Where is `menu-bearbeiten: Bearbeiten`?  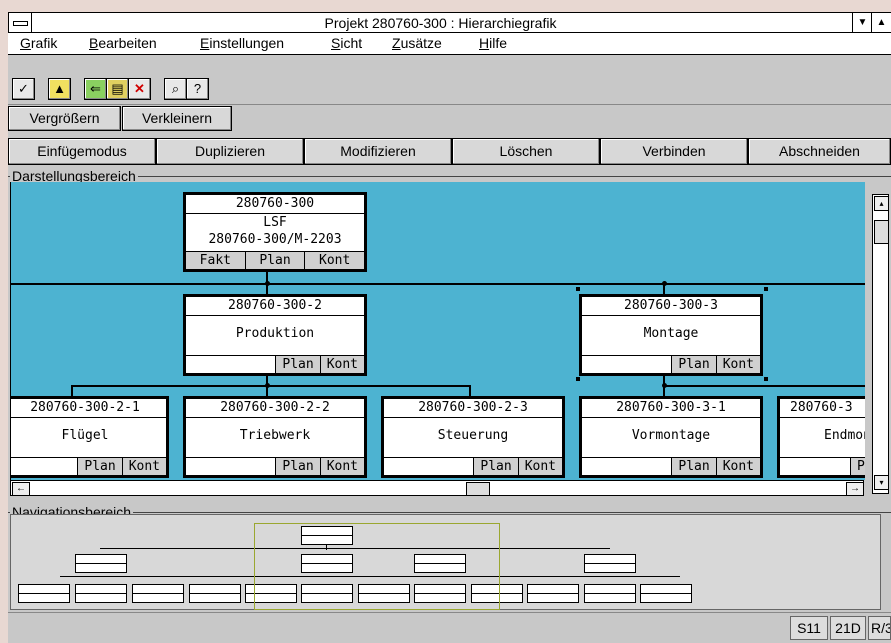 menu-bearbeiten: Bearbeiten is located at coordinates (123, 43).